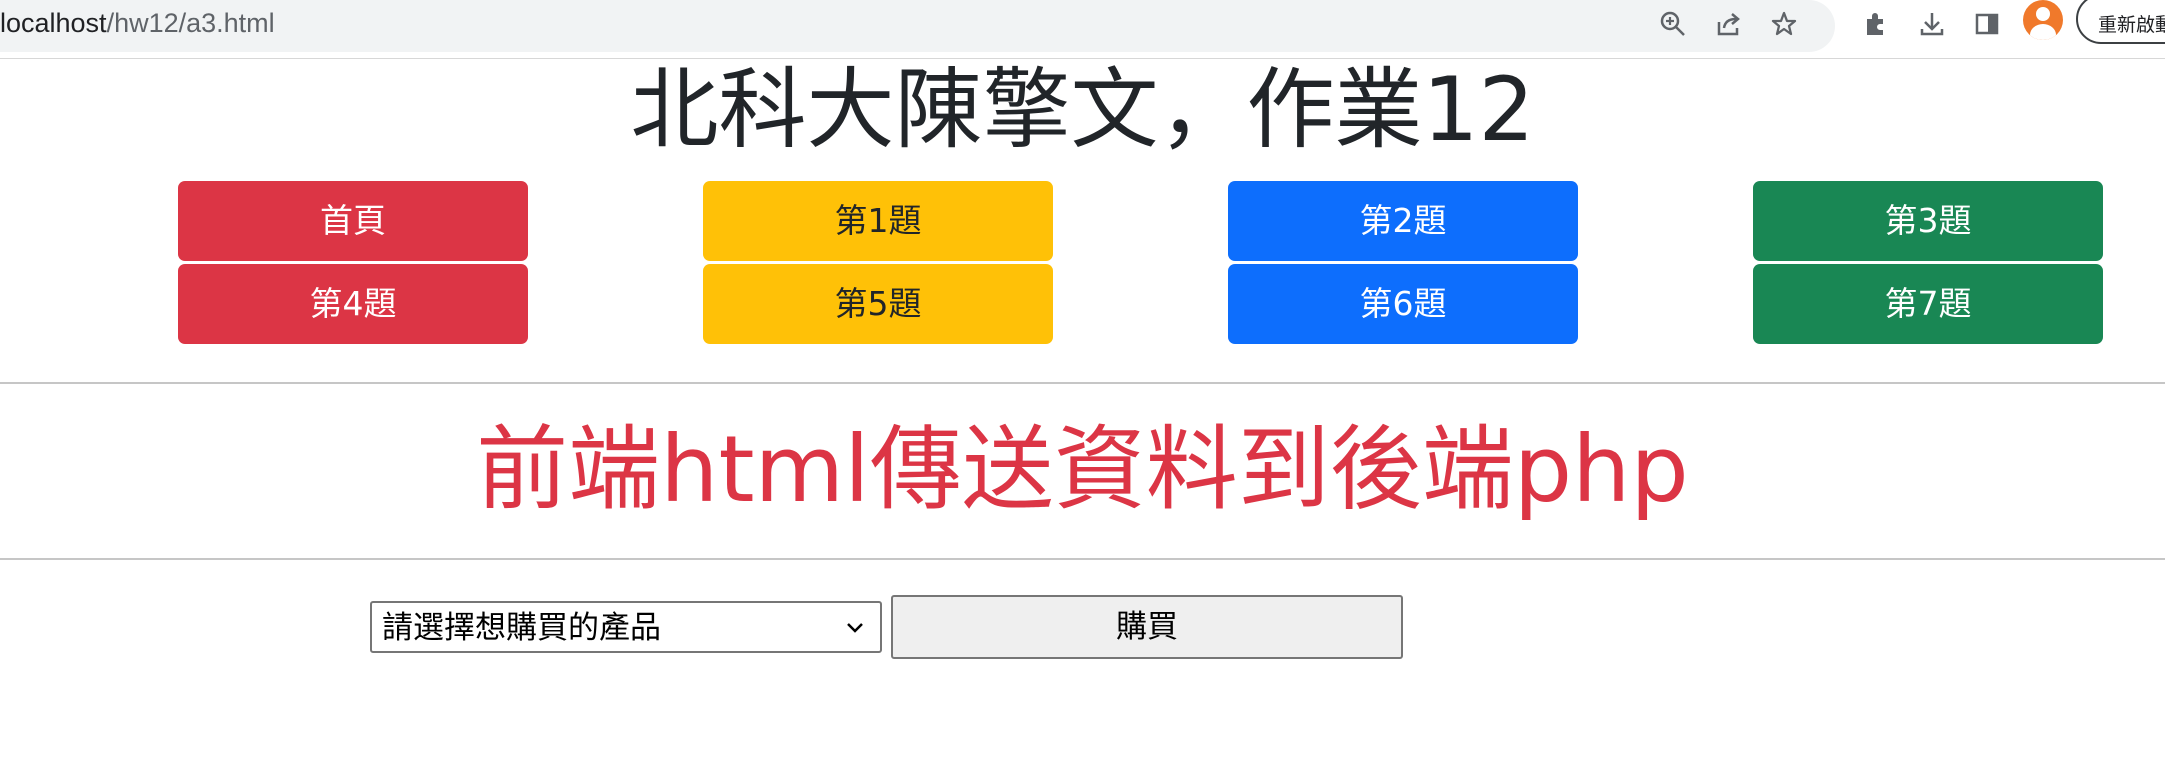 Image resolution: width=2165 pixels, height=772 pixels. Describe the element at coordinates (353, 221) in the screenshot. I see `nav-button-home: 首頁` at that location.